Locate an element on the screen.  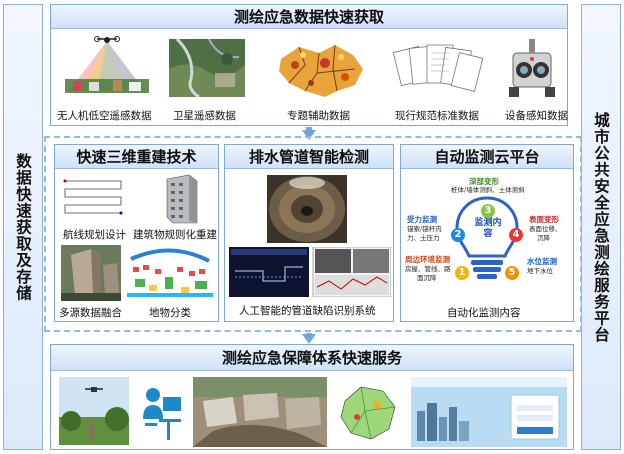
module-text-3: 桩体/墙体测斜、土体测斜 is located at coordinates (488, 190).